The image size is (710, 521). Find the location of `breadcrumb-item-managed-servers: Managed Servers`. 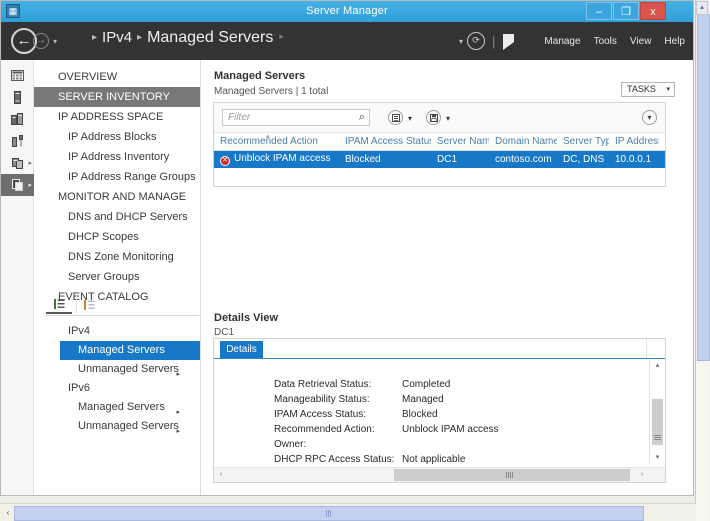

breadcrumb-item-managed-servers: Managed Servers is located at coordinates (210, 37).